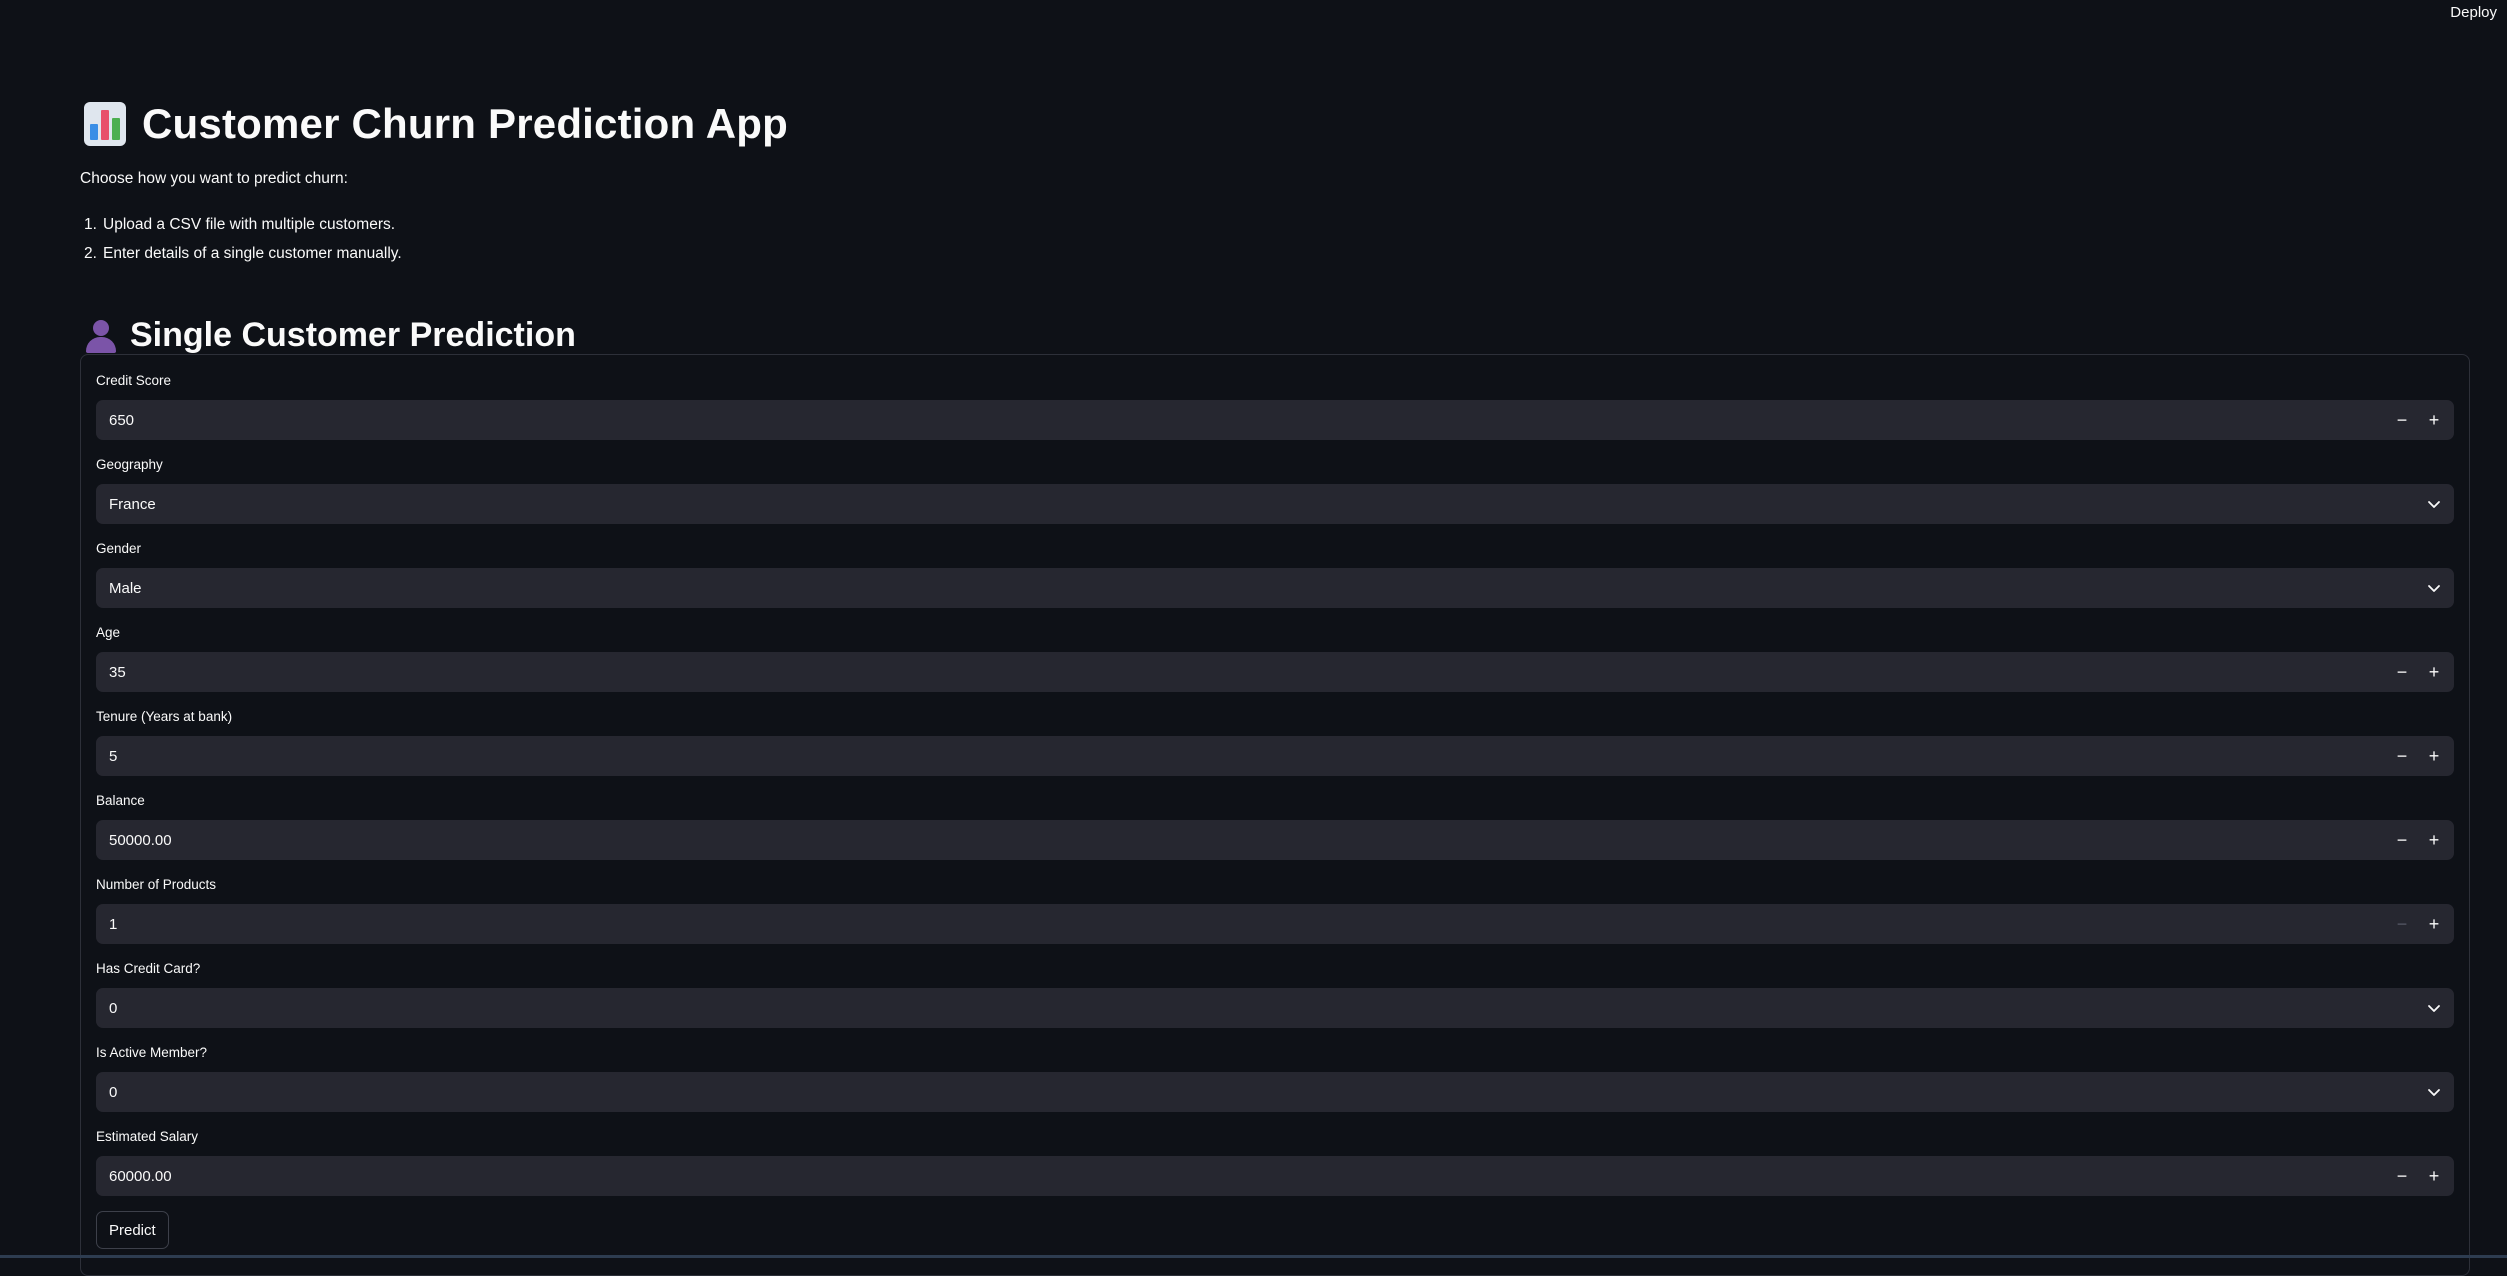 The height and width of the screenshot is (1276, 2507). What do you see at coordinates (1275, 885) in the screenshot?
I see `field-label: Number of Products` at bounding box center [1275, 885].